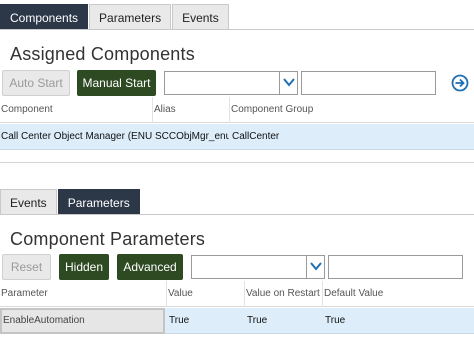 Image resolution: width=474 pixels, height=339 pixels. I want to click on reset-button: Reset, so click(26, 267).